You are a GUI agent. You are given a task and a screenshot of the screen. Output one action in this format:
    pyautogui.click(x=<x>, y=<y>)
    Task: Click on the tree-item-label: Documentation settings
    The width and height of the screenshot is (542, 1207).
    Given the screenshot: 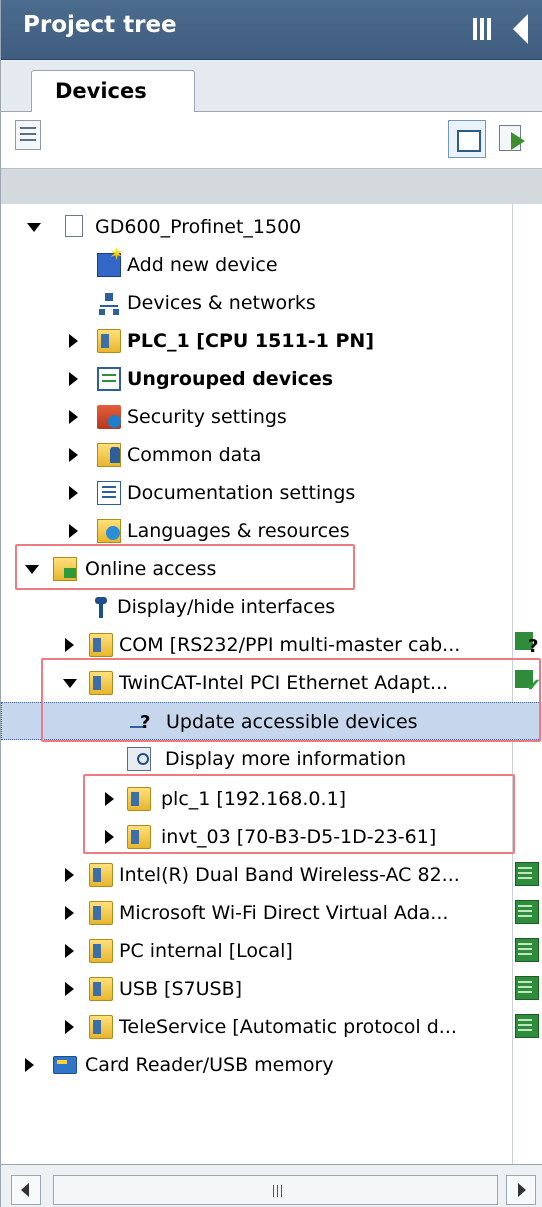 What is the action you would take?
    pyautogui.click(x=241, y=493)
    